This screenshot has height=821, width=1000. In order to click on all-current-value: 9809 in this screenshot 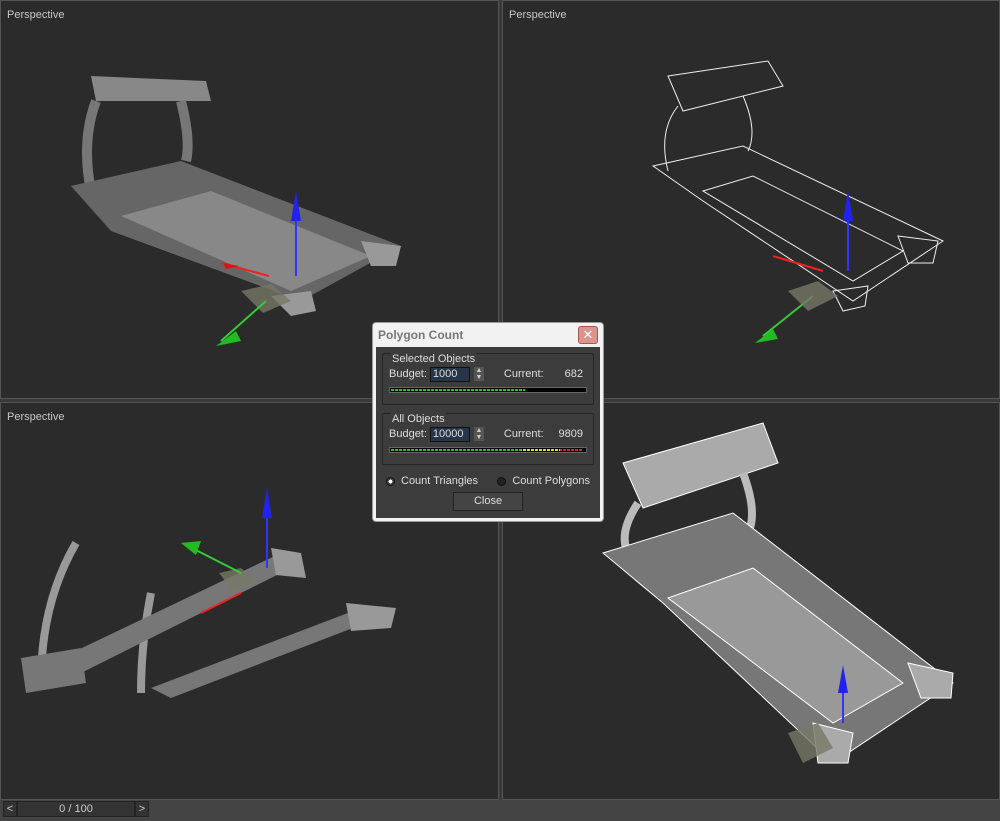, I will do `click(570, 434)`.